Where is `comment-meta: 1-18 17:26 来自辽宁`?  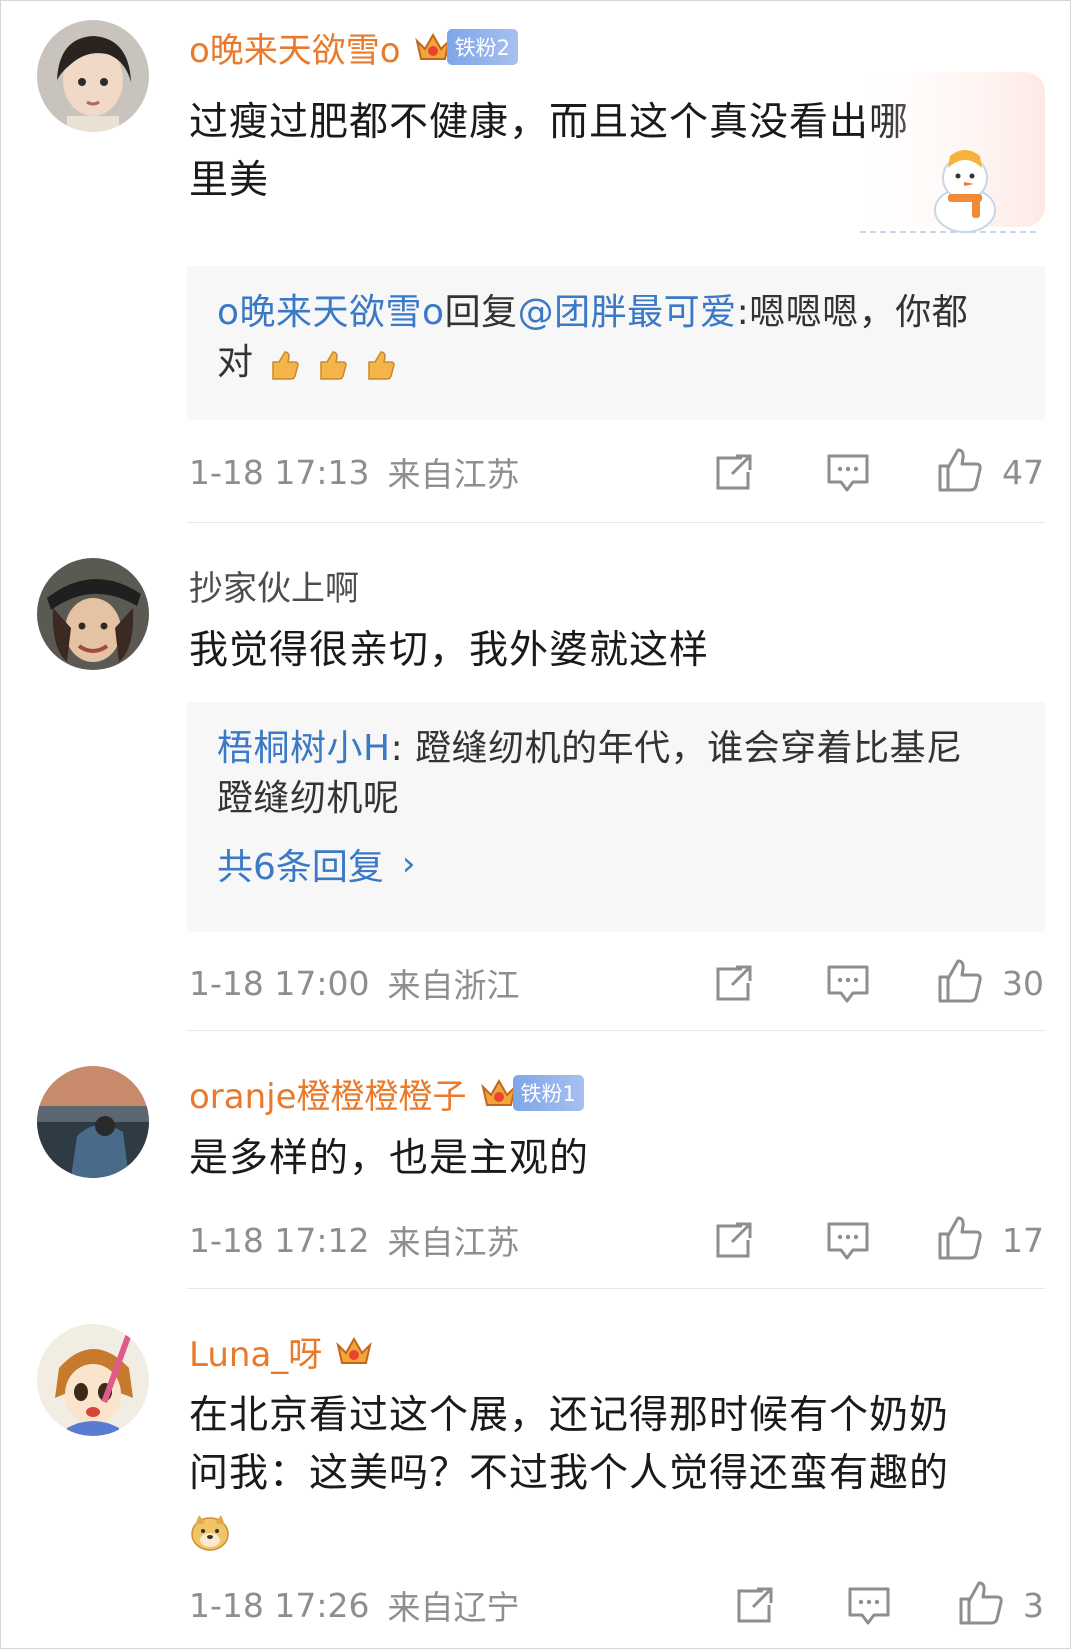
comment-meta: 1-18 17:26 来自辽宁 is located at coordinates (354, 1605).